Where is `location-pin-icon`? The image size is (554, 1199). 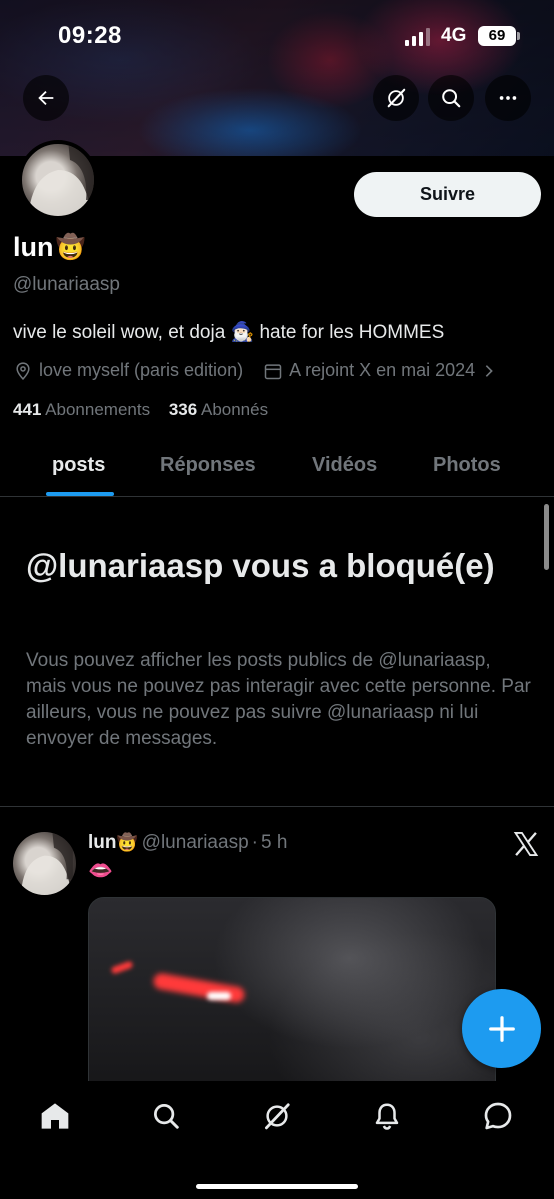
location-pin-icon is located at coordinates (23, 370).